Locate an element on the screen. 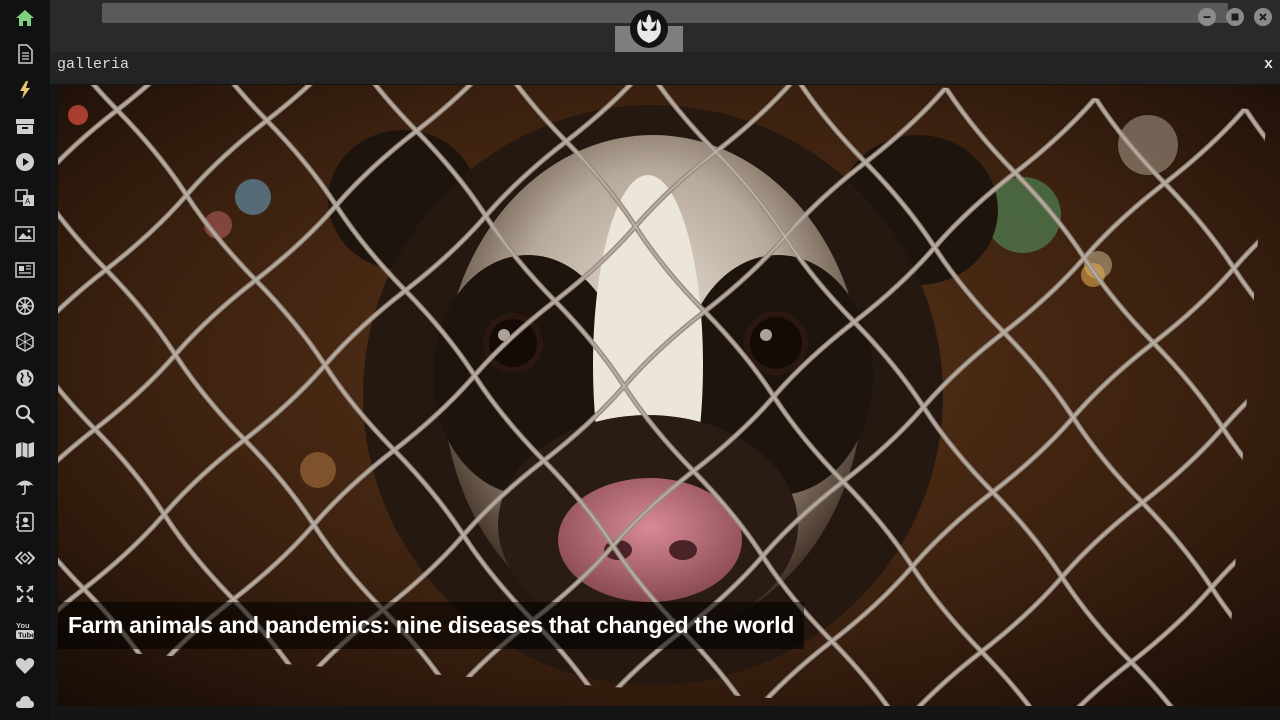 The width and height of the screenshot is (1280, 720). sidebar: A You Tube is located at coordinates (25, 360).